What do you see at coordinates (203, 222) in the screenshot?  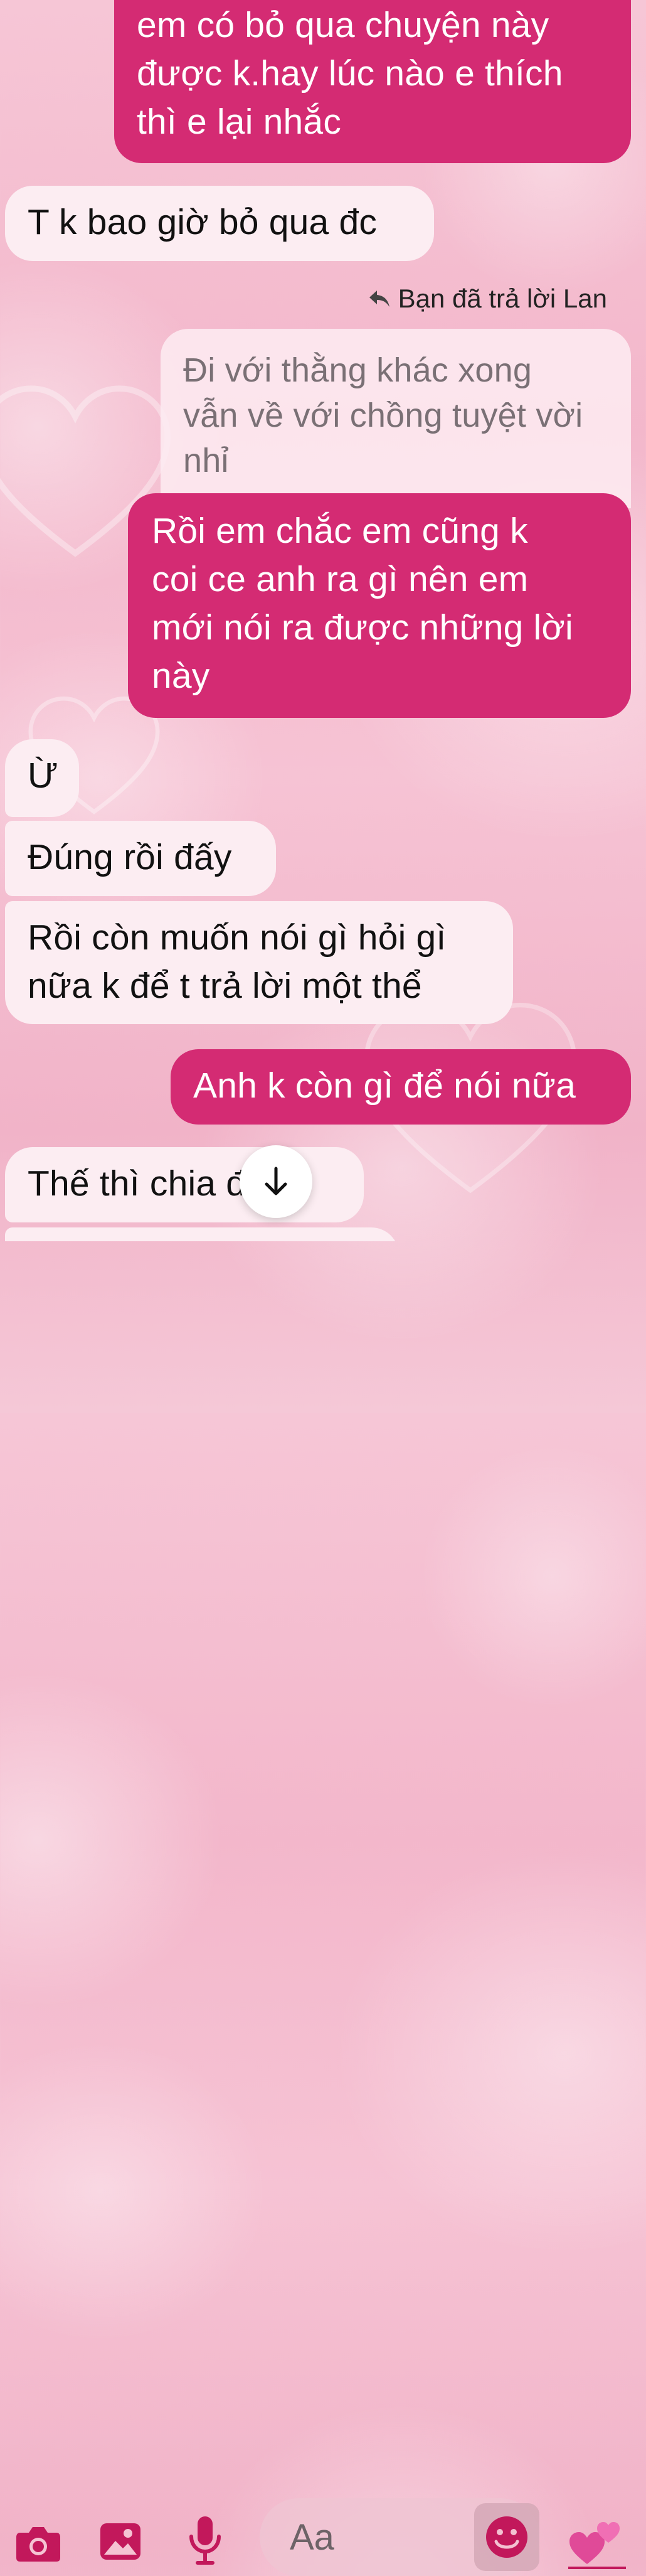 I see `message-text: T k bao giờ bỏ qua đc` at bounding box center [203, 222].